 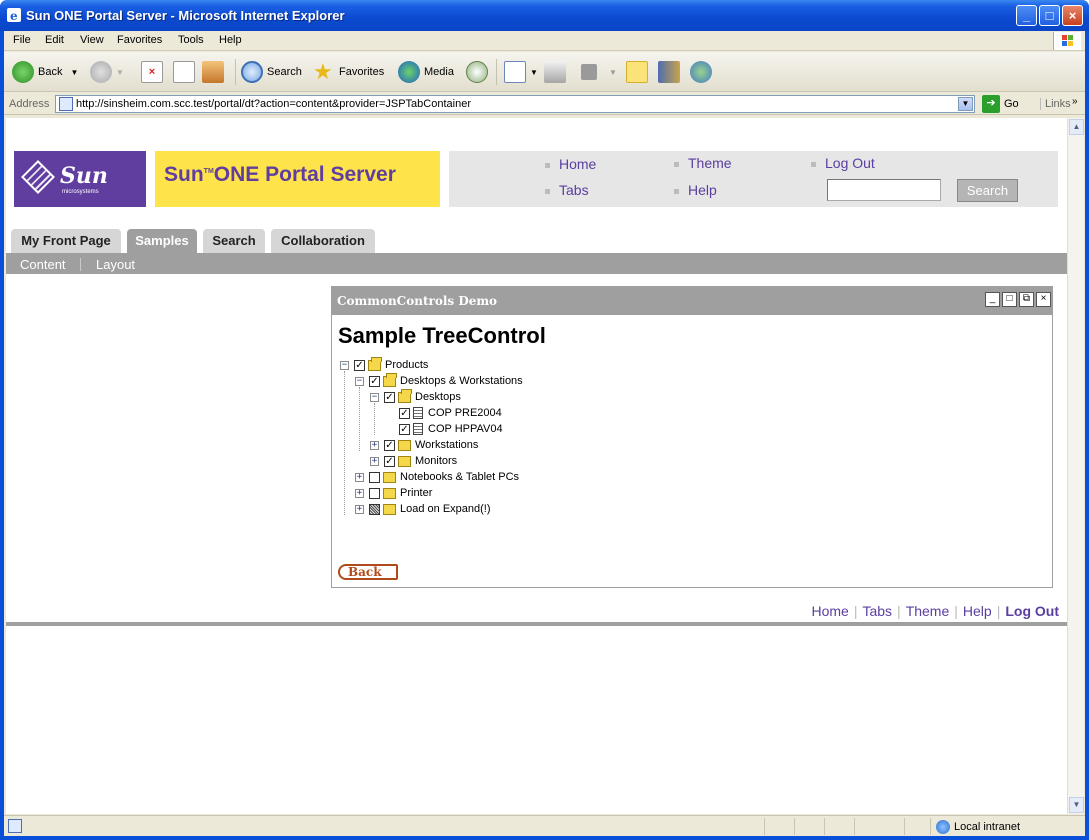 I want to click on mail-button: ▼, so click(x=521, y=72).